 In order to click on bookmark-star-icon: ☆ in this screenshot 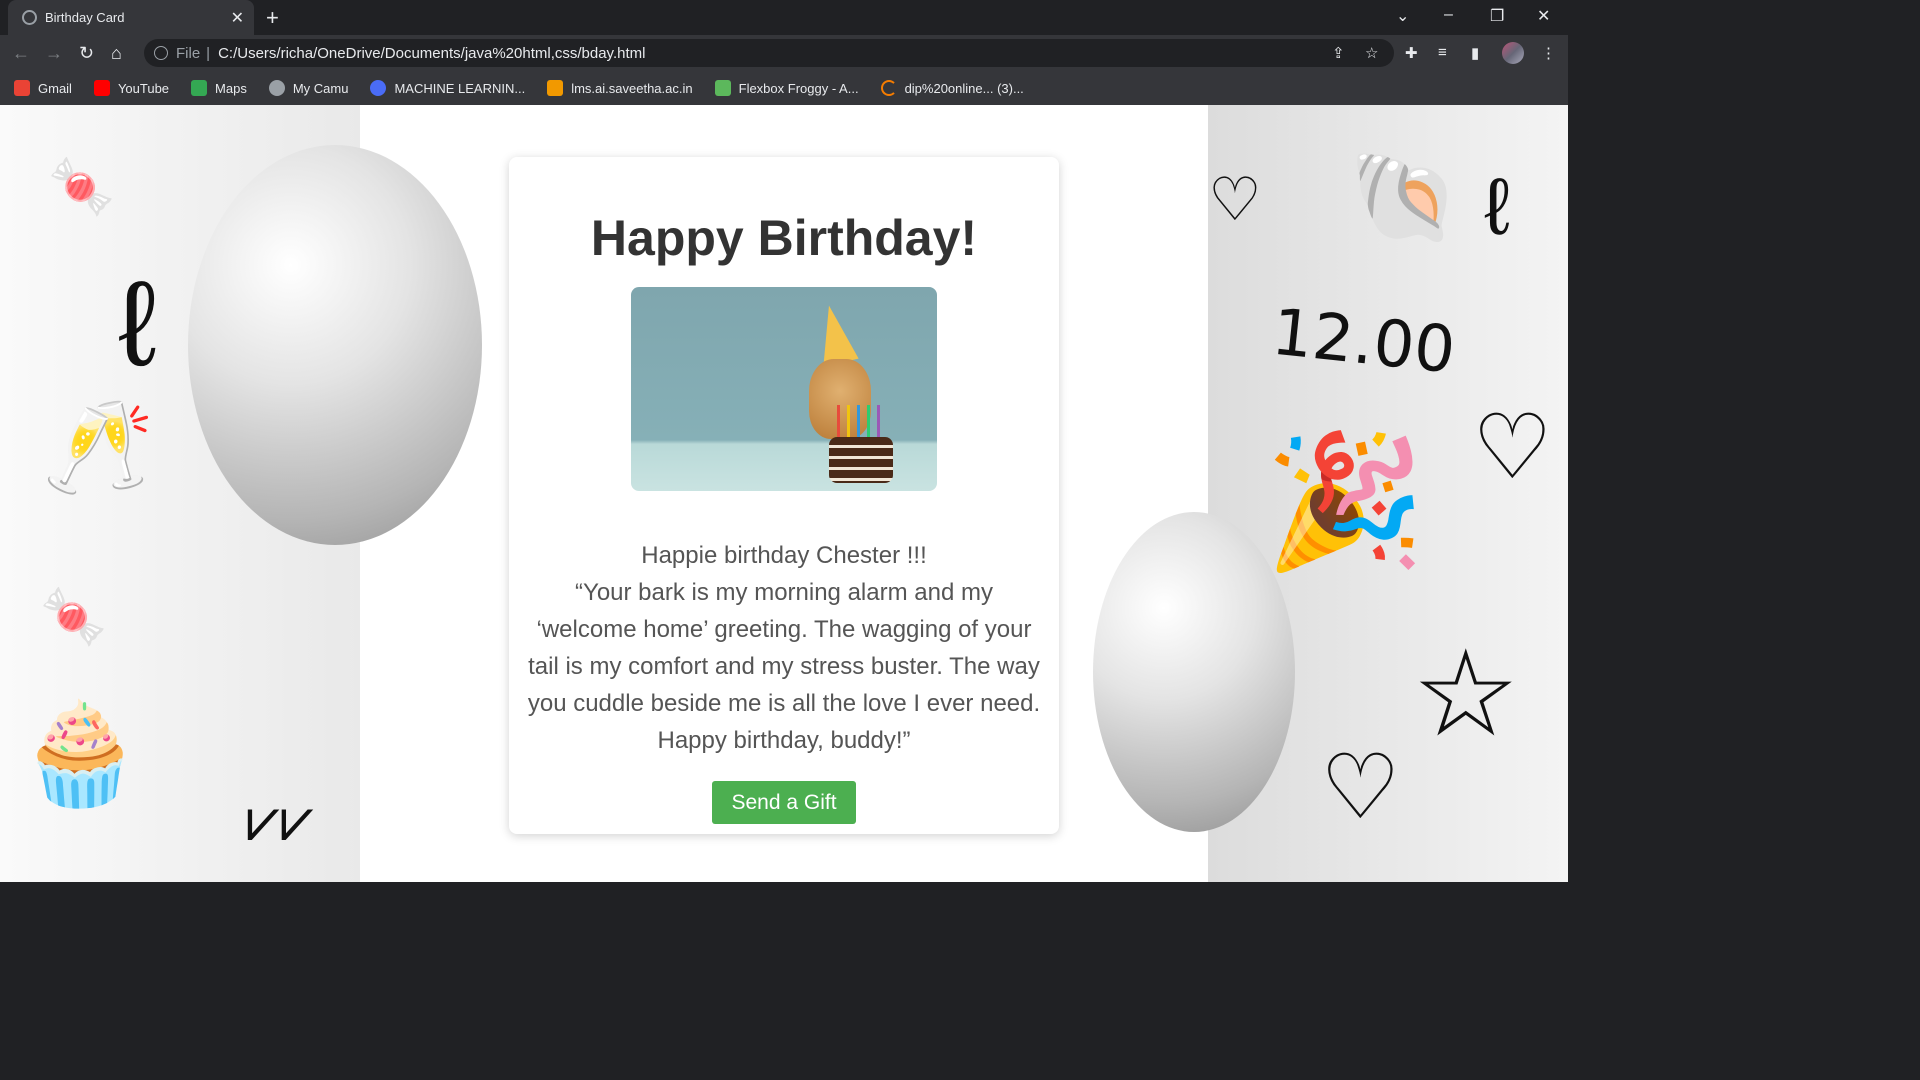, I will do `click(1371, 53)`.